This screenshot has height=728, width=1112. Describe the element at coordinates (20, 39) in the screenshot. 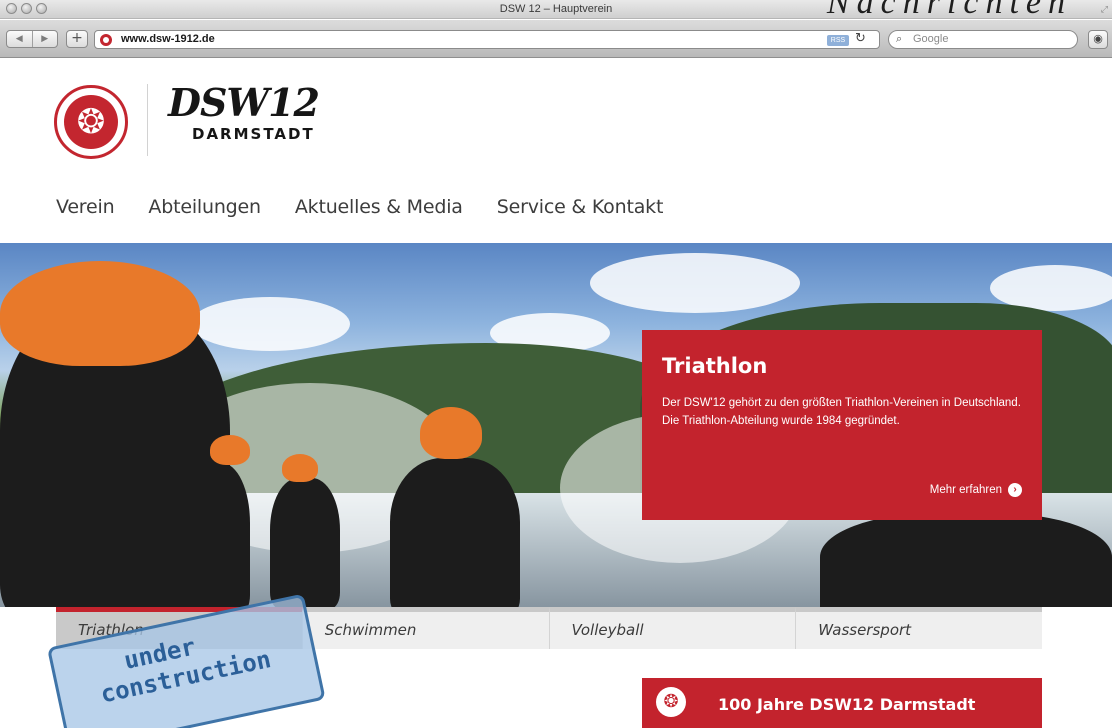

I see `back-icon: ◀` at that location.